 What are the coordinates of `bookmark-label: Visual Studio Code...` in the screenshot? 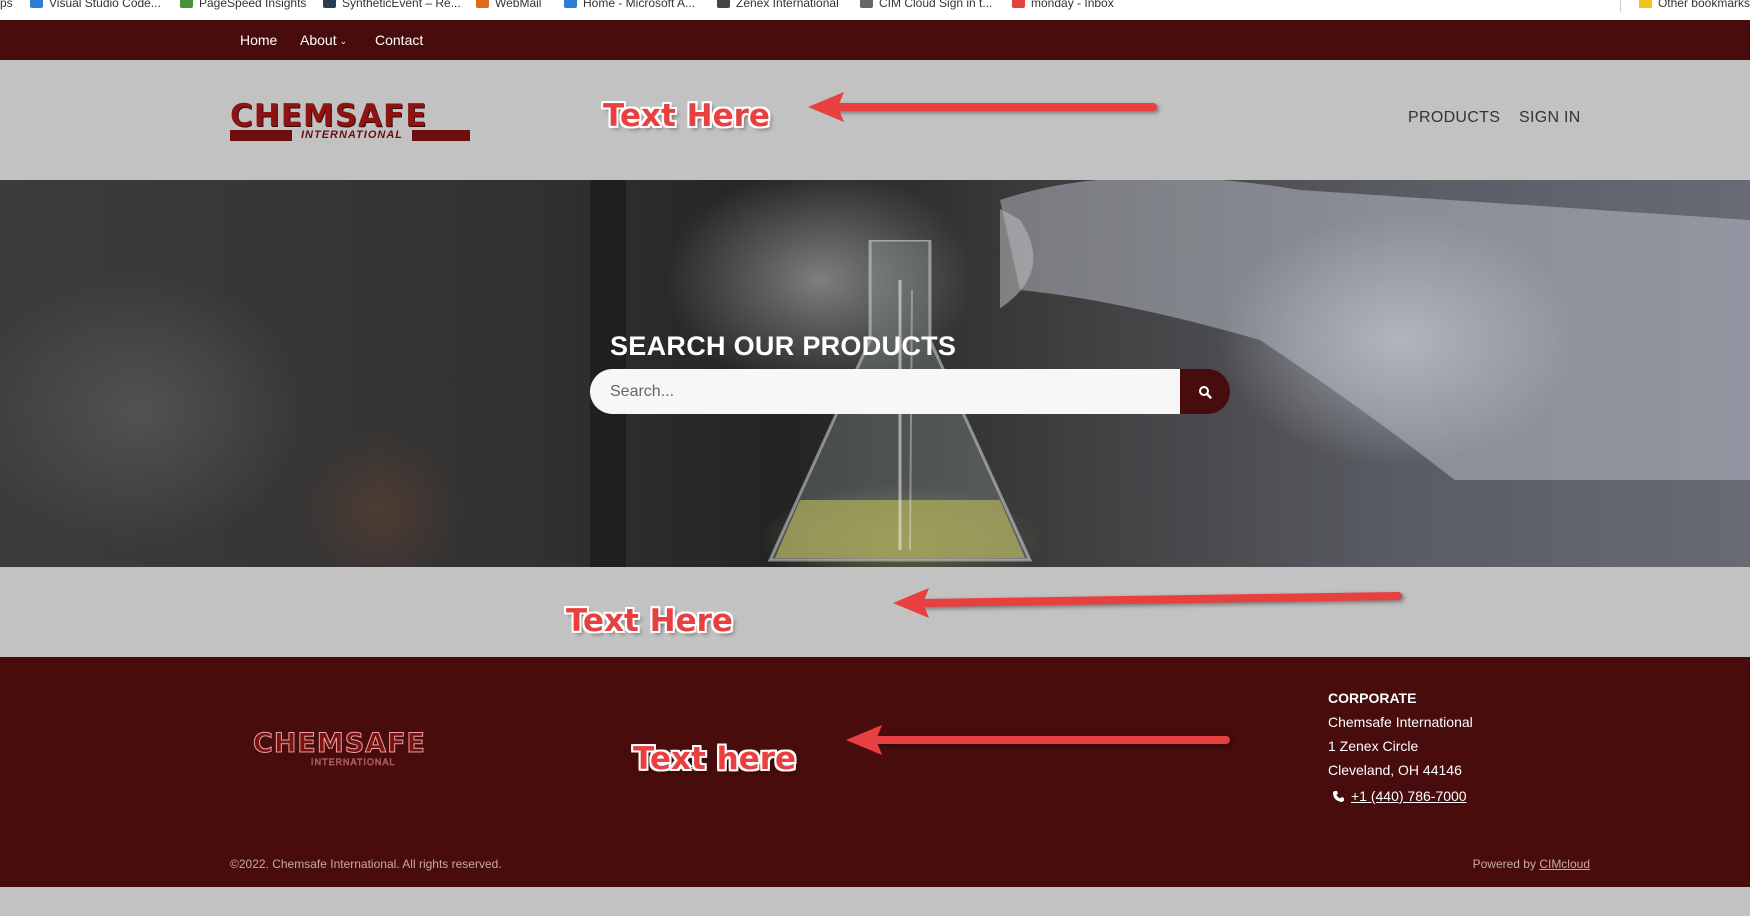 It's located at (105, 5).